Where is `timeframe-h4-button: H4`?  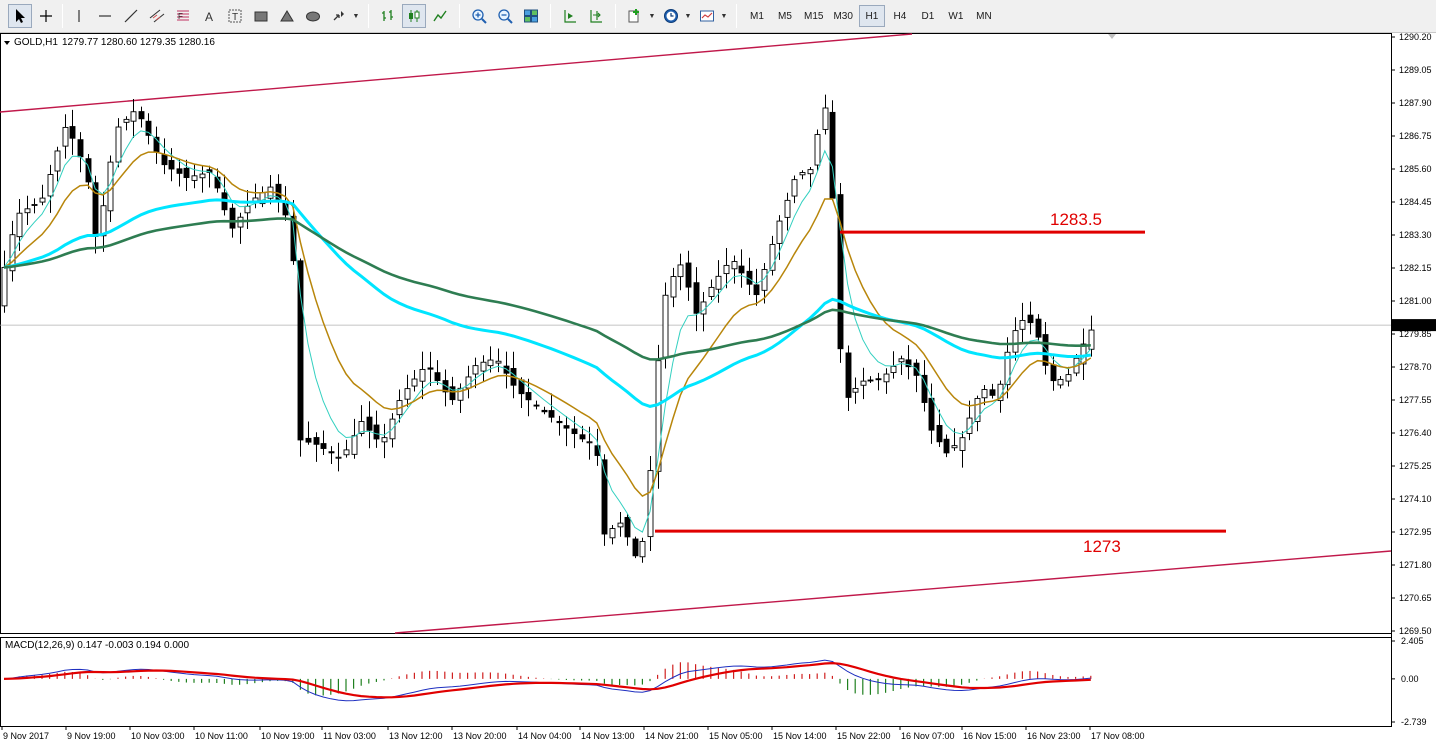 timeframe-h4-button: H4 is located at coordinates (900, 16).